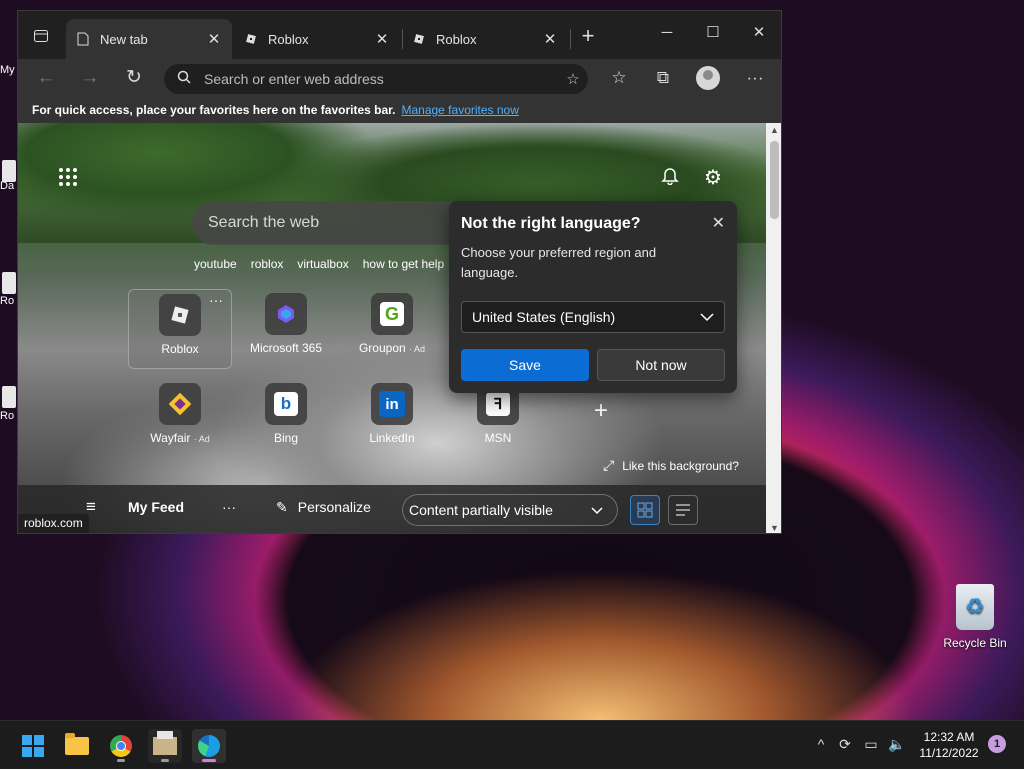 The width and height of the screenshot is (1024, 769). Describe the element at coordinates (229, 507) in the screenshot. I see `feed-more-icon: ···` at that location.